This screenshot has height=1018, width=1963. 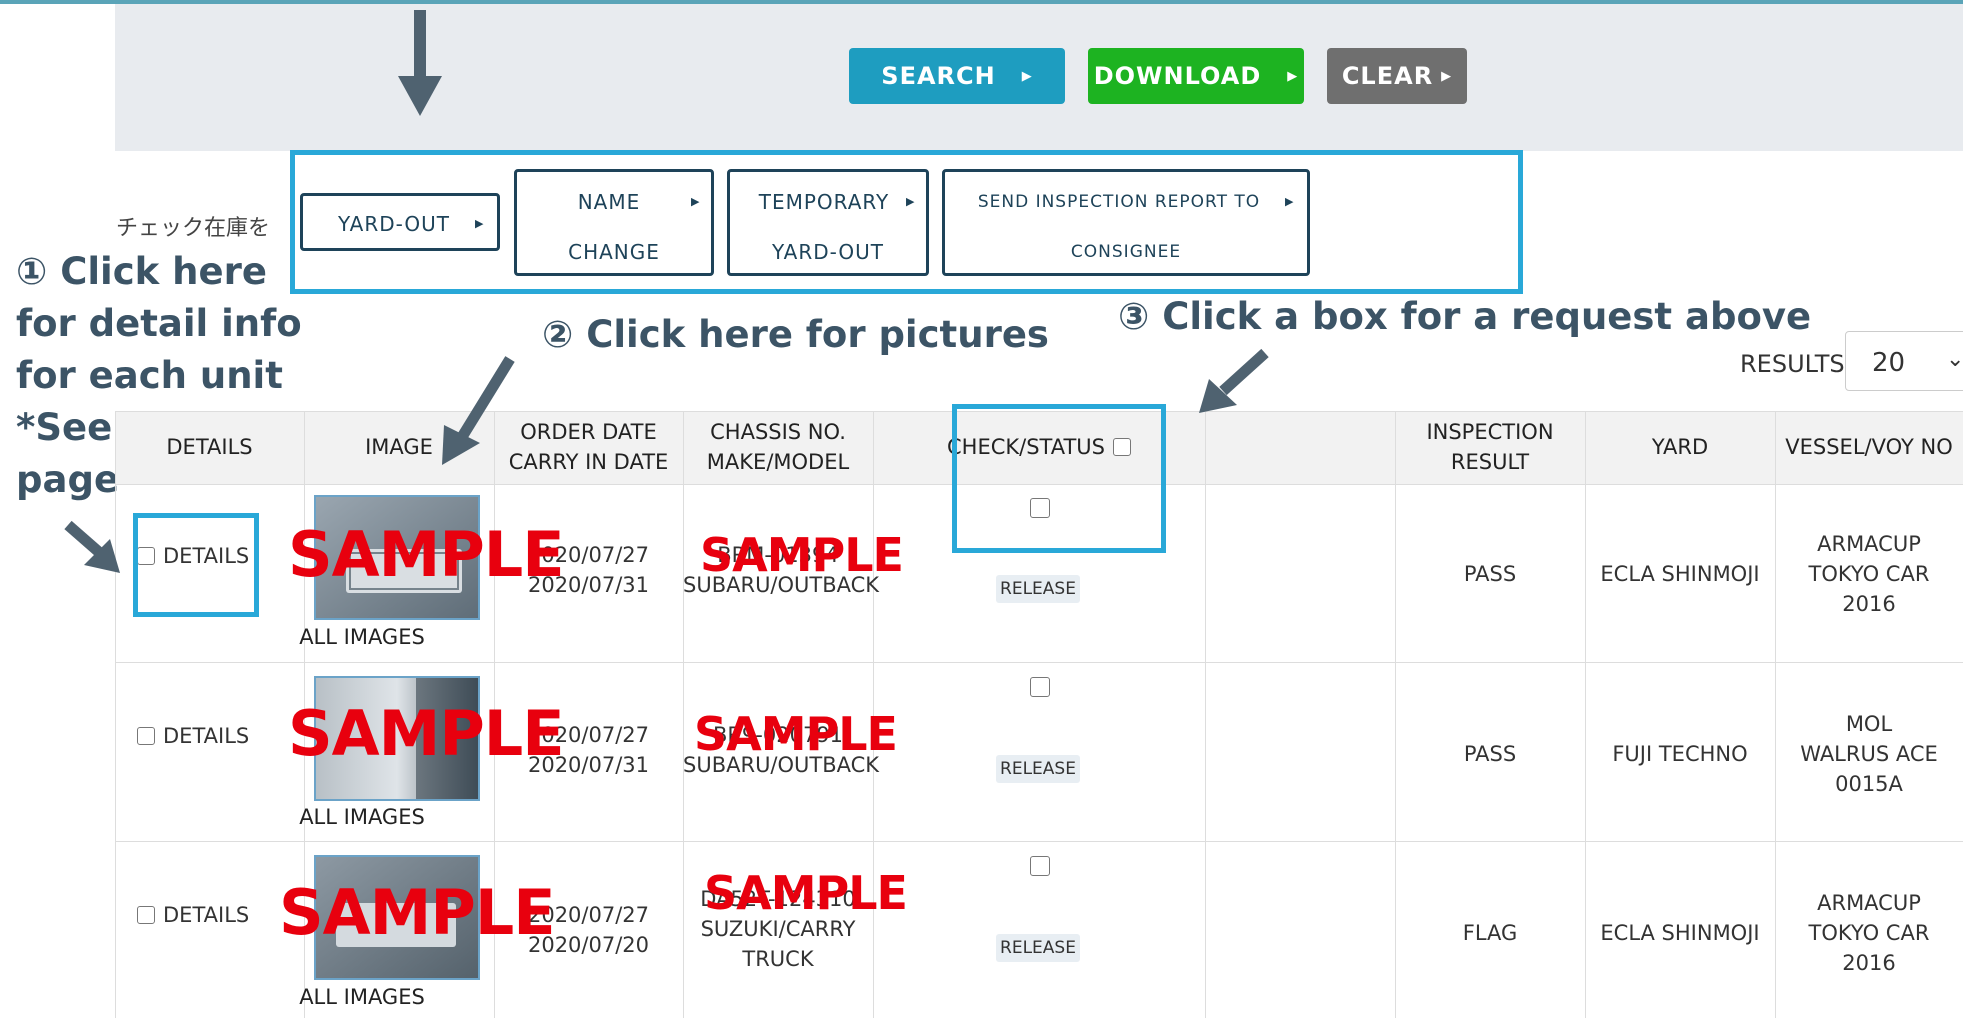 I want to click on yard: FUJI TECHNO, so click(x=1680, y=754).